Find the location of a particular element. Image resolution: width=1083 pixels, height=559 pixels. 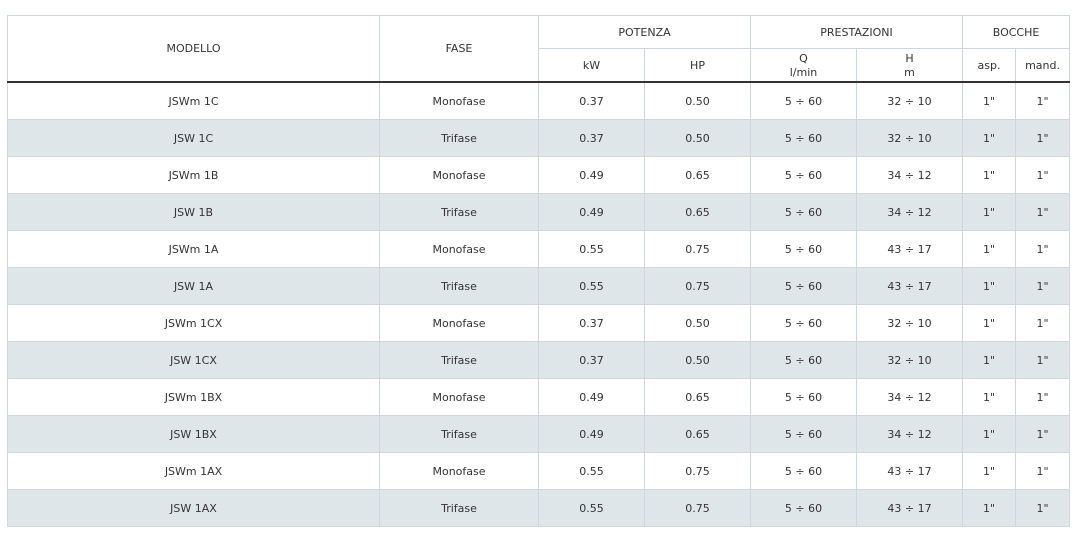

header-h: H m is located at coordinates (909, 65).